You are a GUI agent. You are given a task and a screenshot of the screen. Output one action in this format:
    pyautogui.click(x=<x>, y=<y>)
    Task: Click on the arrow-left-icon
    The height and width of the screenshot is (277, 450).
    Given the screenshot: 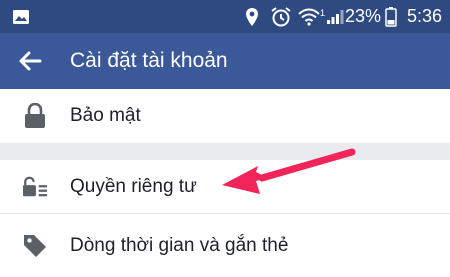 What is the action you would take?
    pyautogui.click(x=30, y=61)
    